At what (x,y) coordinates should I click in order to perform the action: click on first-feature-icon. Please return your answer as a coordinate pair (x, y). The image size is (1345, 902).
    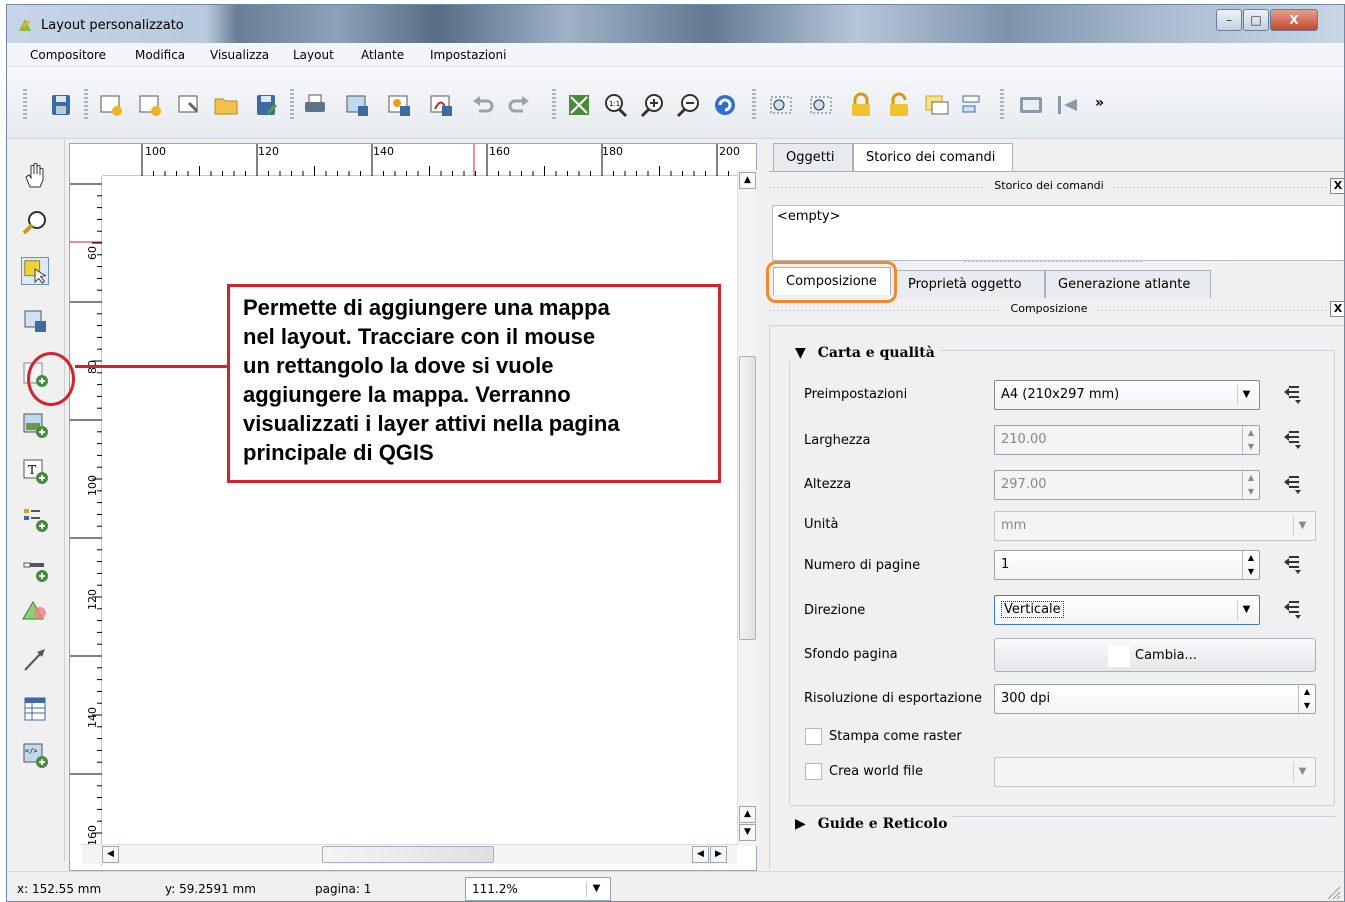
    Looking at the image, I should click on (1067, 105).